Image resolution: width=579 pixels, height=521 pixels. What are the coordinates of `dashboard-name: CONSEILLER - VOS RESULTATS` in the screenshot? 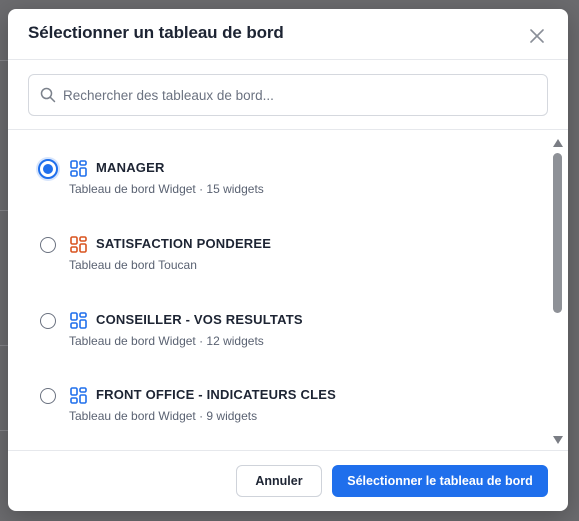 It's located at (199, 319).